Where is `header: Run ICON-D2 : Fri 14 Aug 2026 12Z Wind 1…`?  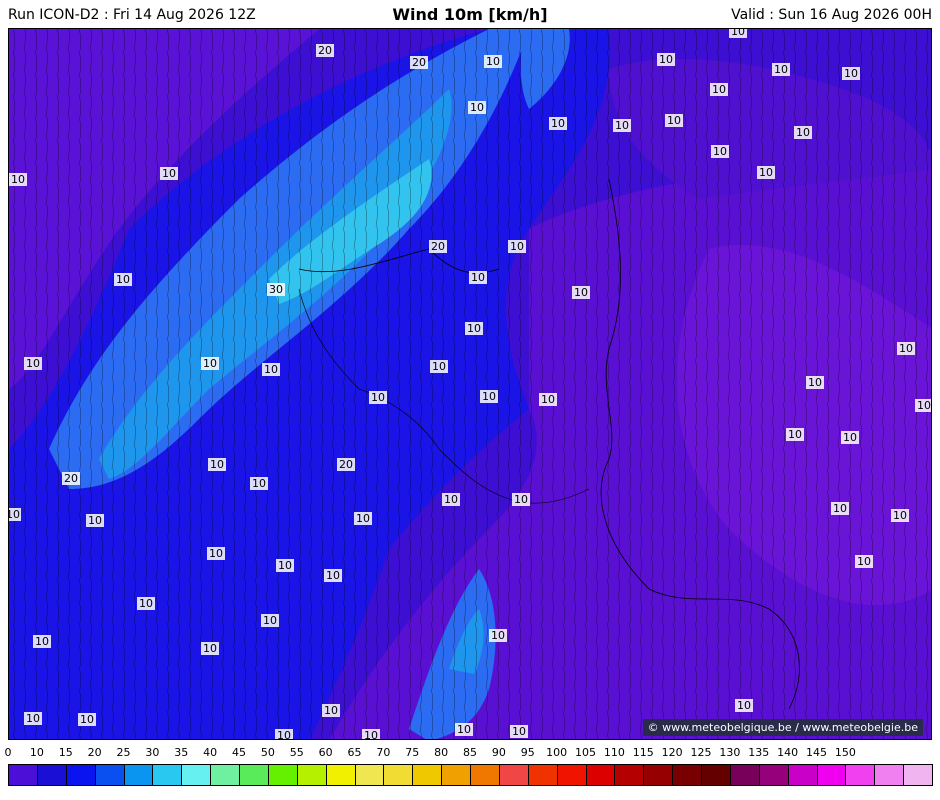 header: Run ICON-D2 : Fri 14 Aug 2026 12Z Wind 1… is located at coordinates (470, 14).